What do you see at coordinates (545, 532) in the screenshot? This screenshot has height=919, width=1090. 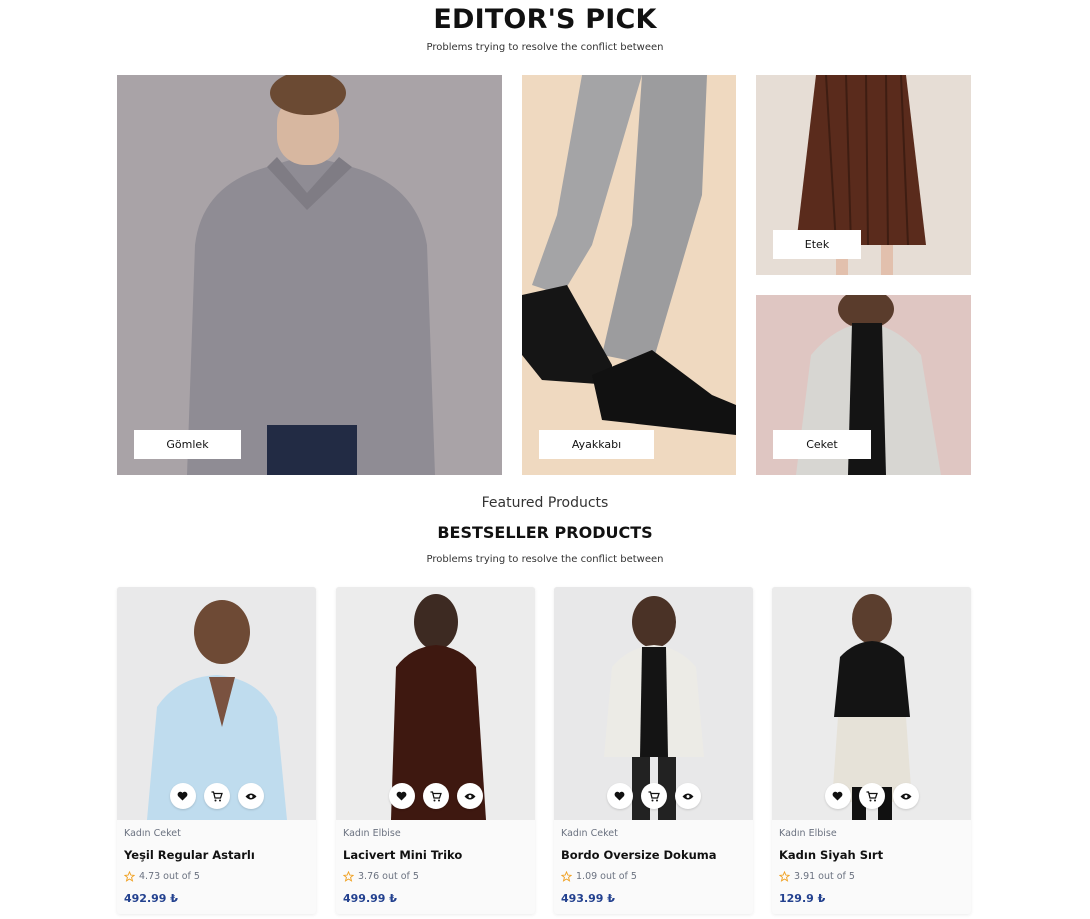 I see `bestseller-title: BESTSELLER PRODUCTS` at bounding box center [545, 532].